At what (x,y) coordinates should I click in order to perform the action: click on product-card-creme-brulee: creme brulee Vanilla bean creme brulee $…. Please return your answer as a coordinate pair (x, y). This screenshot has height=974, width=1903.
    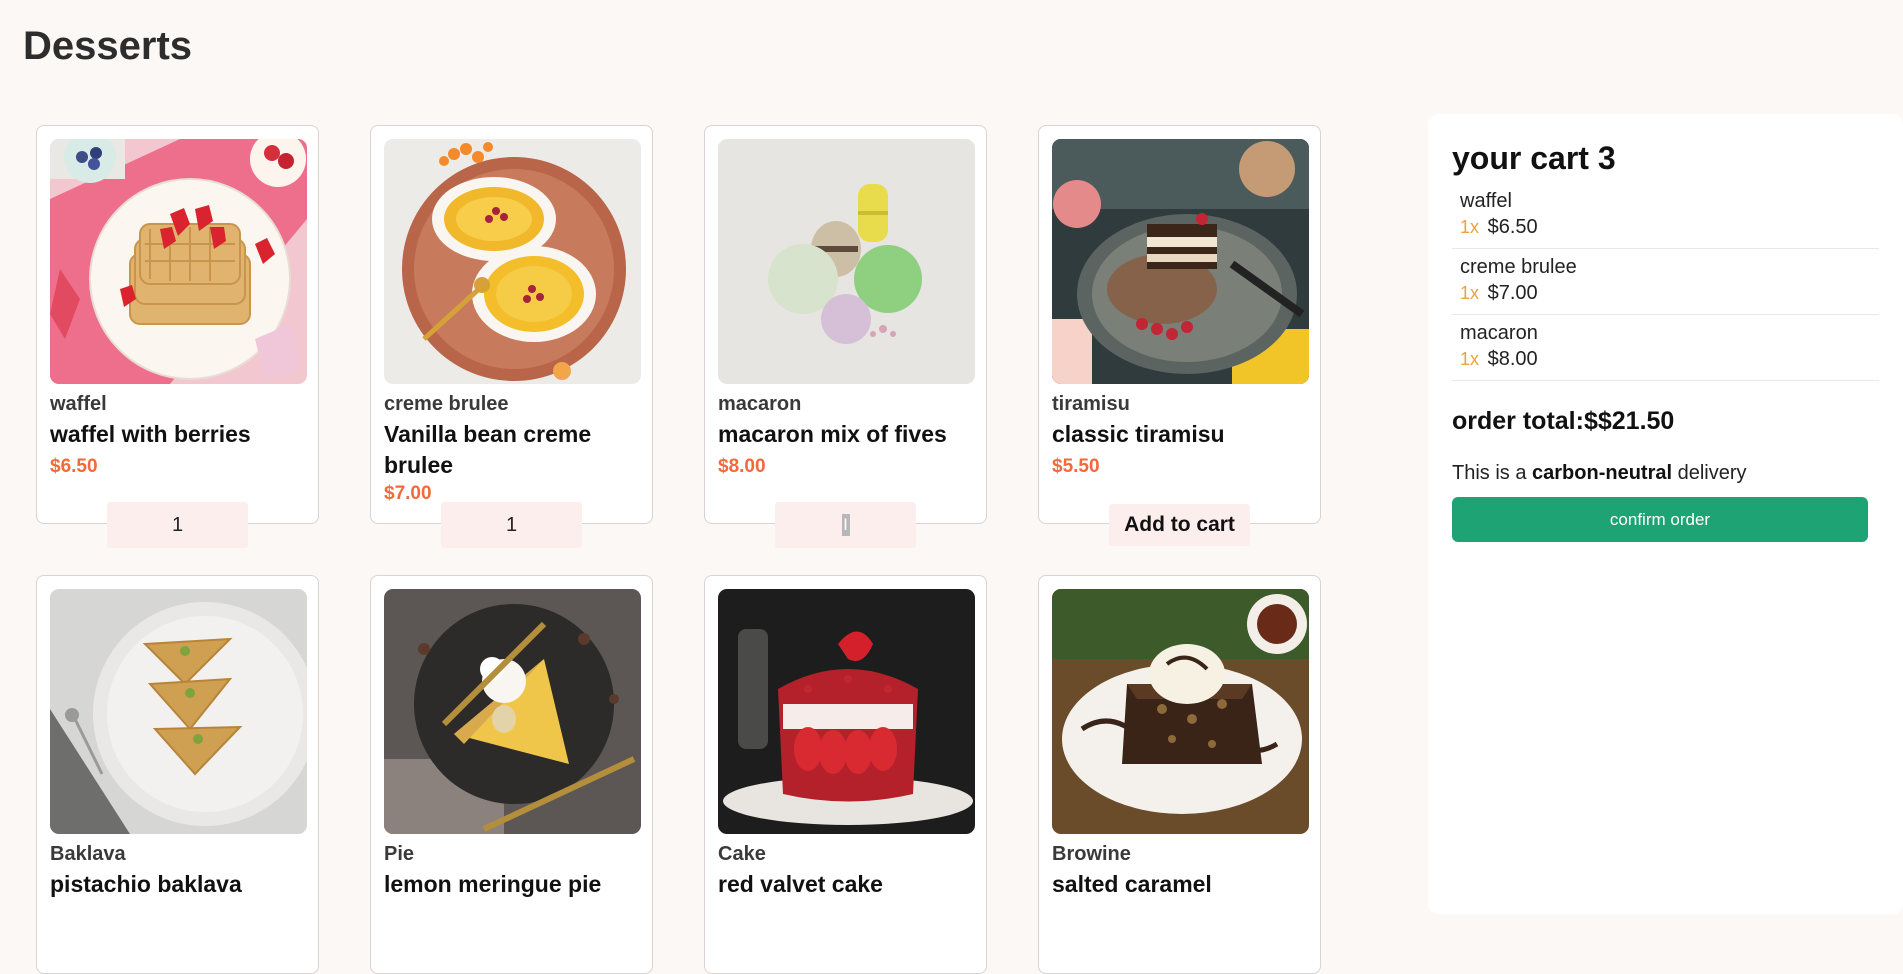
    Looking at the image, I should click on (511, 336).